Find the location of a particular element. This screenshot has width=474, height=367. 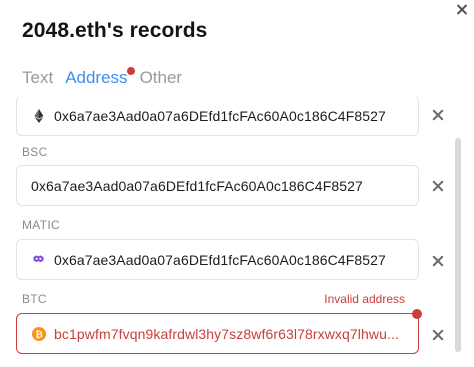

dialog-title: 2048.eth's records is located at coordinates (115, 30).